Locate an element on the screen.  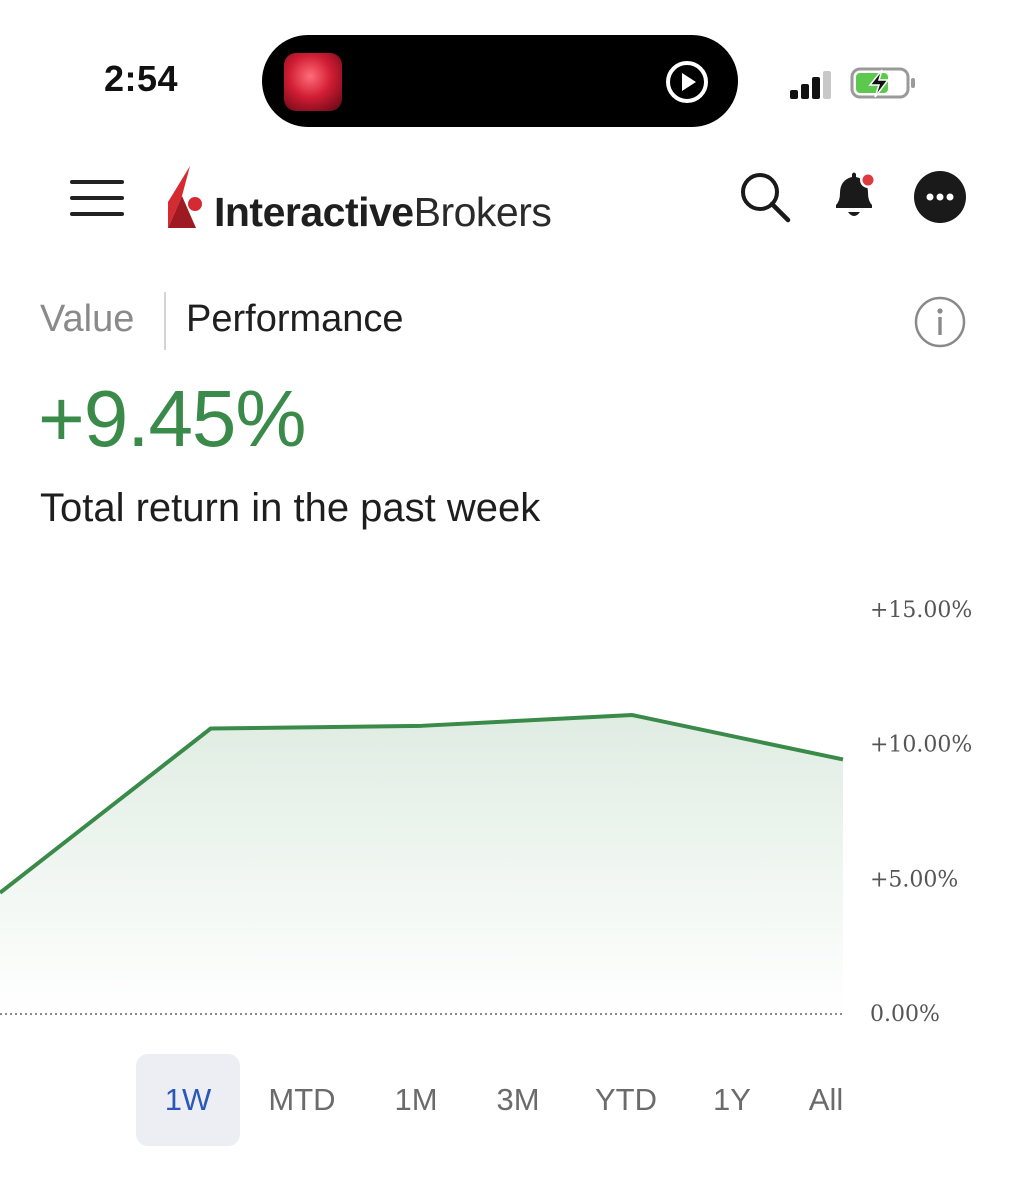
status-time: 2:54 is located at coordinates (141, 78).